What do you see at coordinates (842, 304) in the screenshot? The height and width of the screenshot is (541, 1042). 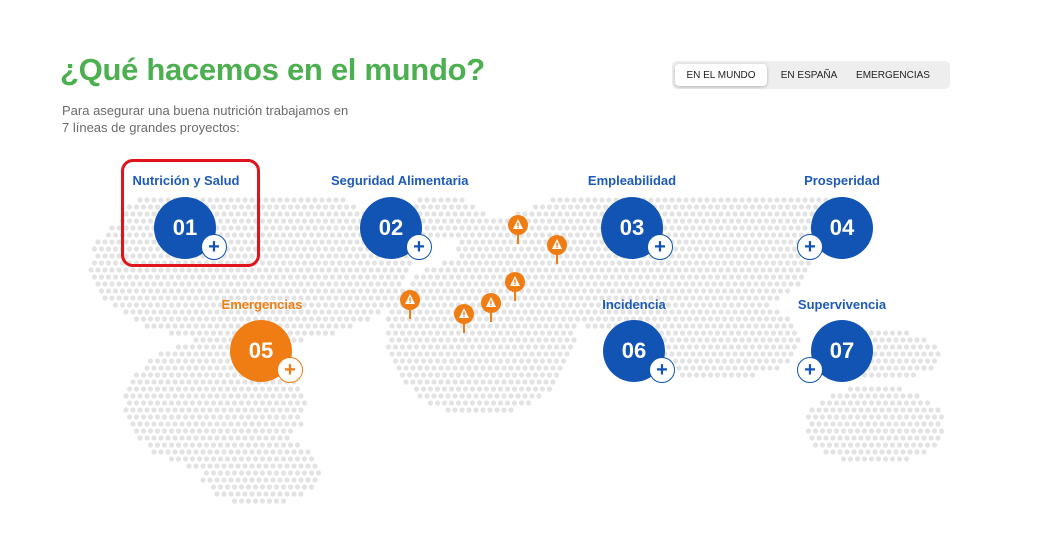 I see `line-label: Supervivencia` at bounding box center [842, 304].